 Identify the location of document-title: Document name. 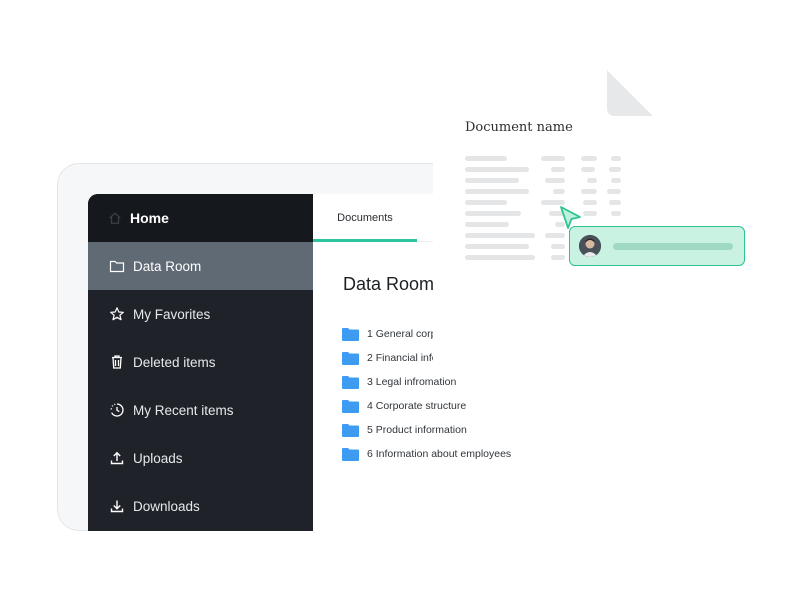
(519, 127).